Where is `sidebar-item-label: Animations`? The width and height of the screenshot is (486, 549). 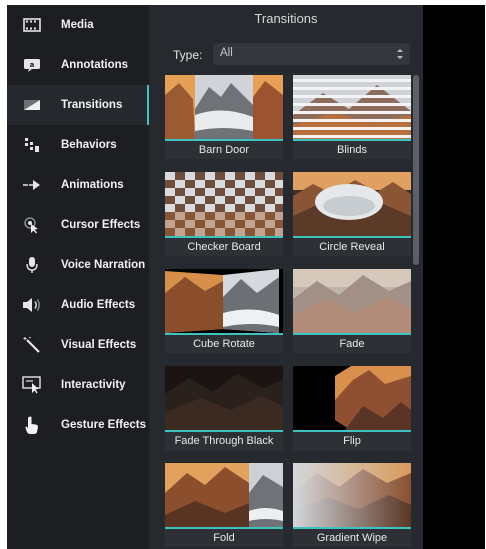 sidebar-item-label: Animations is located at coordinates (92, 185).